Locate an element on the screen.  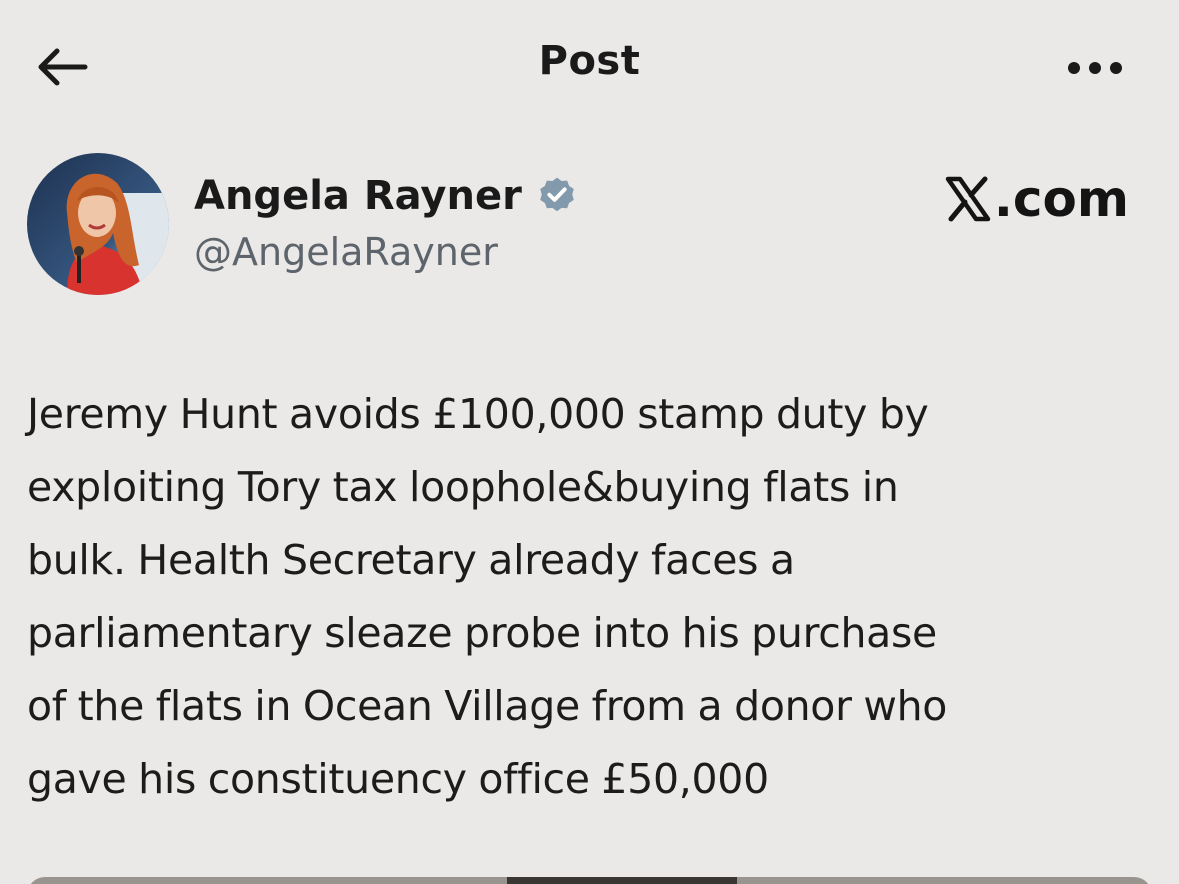
post-text-line: bulk. Health Secretary already faces a is located at coordinates (411, 560).